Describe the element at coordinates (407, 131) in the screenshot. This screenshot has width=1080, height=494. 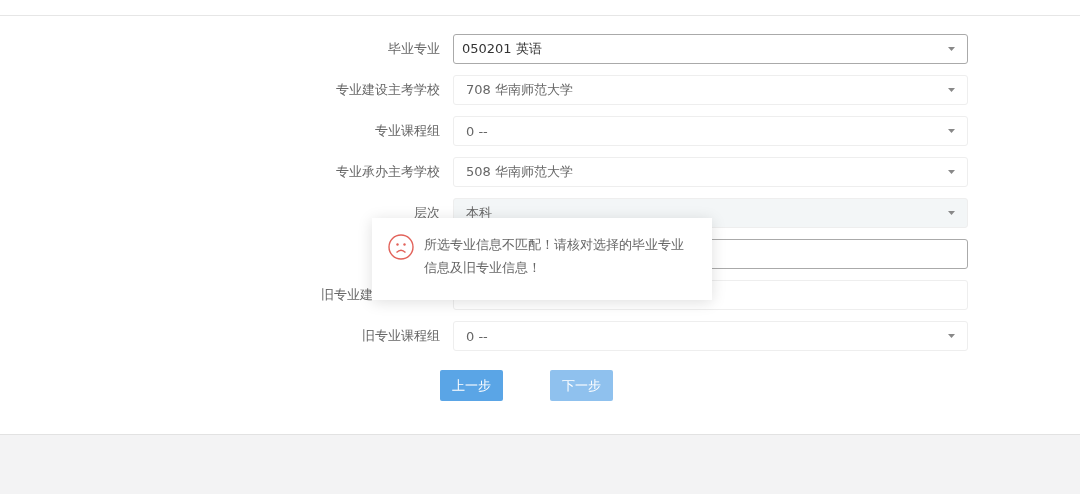
I see `field-label: 专业课程组` at that location.